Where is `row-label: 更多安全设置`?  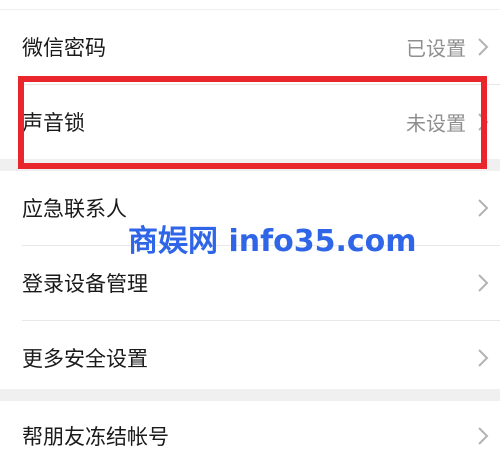 row-label: 更多安全设置 is located at coordinates (85, 359).